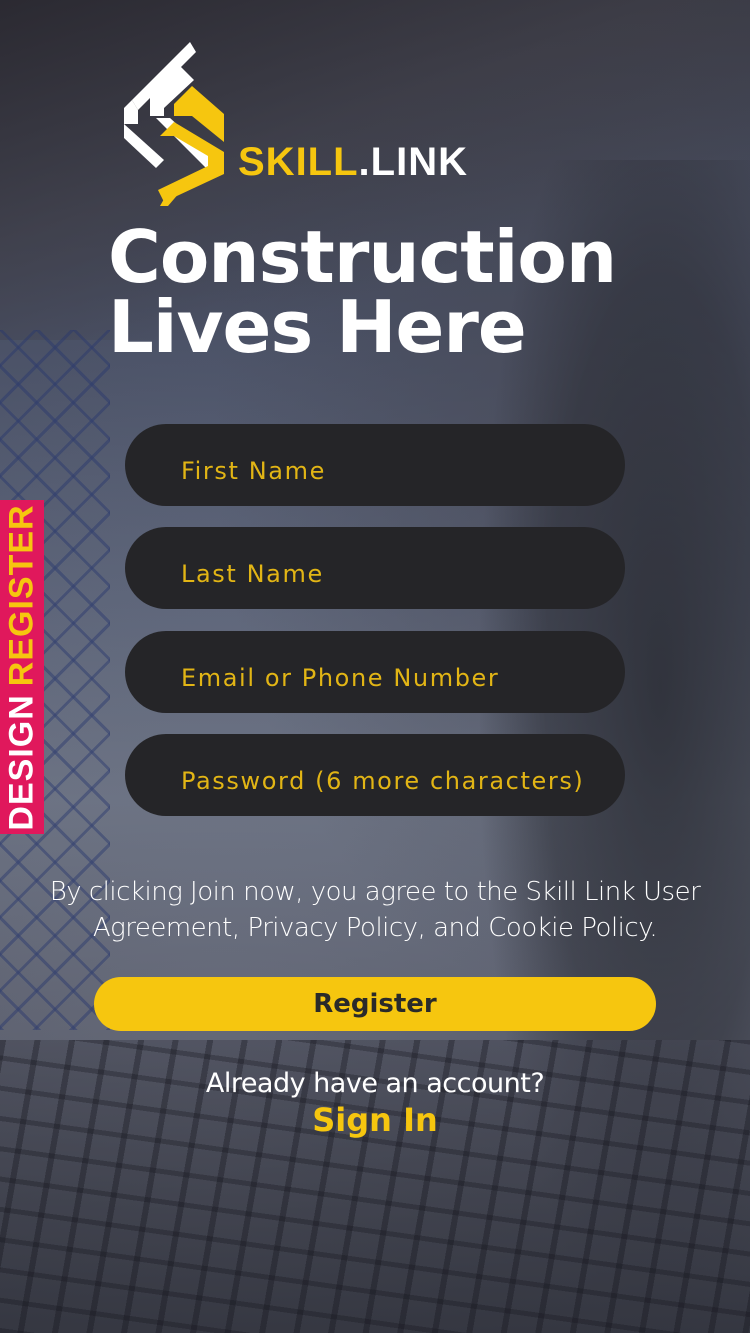 The width and height of the screenshot is (750, 1333). I want to click on side-tab-label: DESIGNREGISTER, so click(21, 667).